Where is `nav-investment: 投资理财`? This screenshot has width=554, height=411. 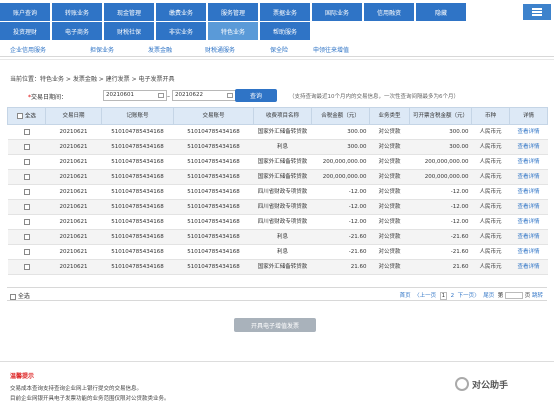
nav-investment: 投资理财 is located at coordinates (25, 31).